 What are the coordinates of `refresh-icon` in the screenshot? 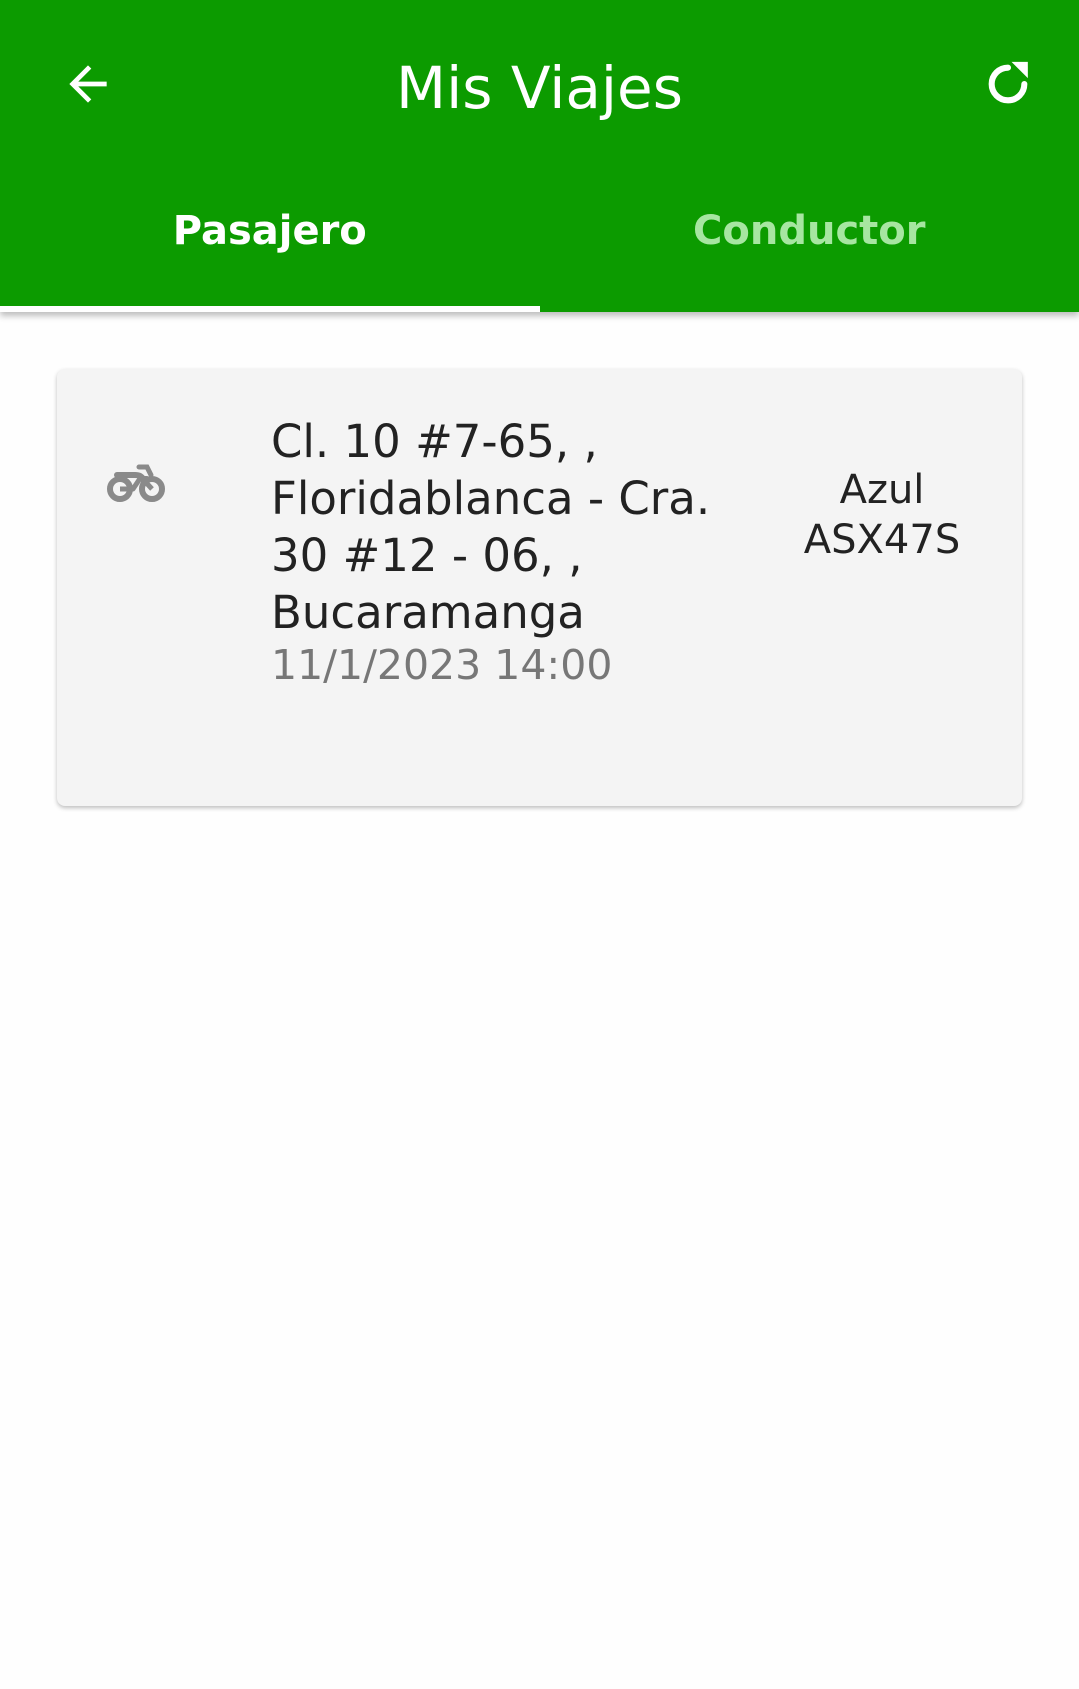 It's located at (1008, 82).